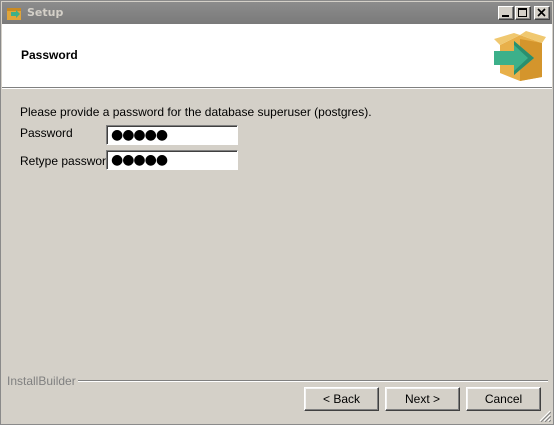 The image size is (554, 425). I want to click on maximize-button, so click(523, 13).